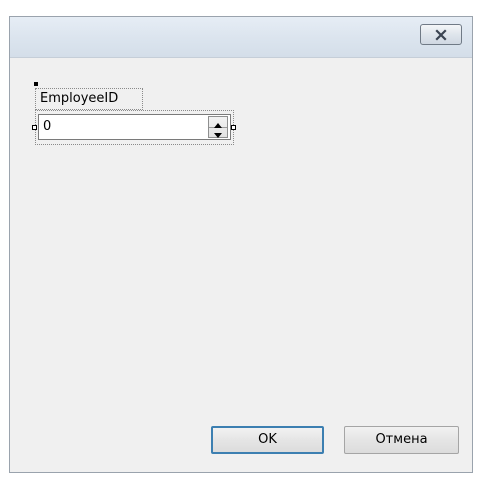 The height and width of the screenshot is (479, 486). I want to click on numeric-value: 0, so click(47, 127).